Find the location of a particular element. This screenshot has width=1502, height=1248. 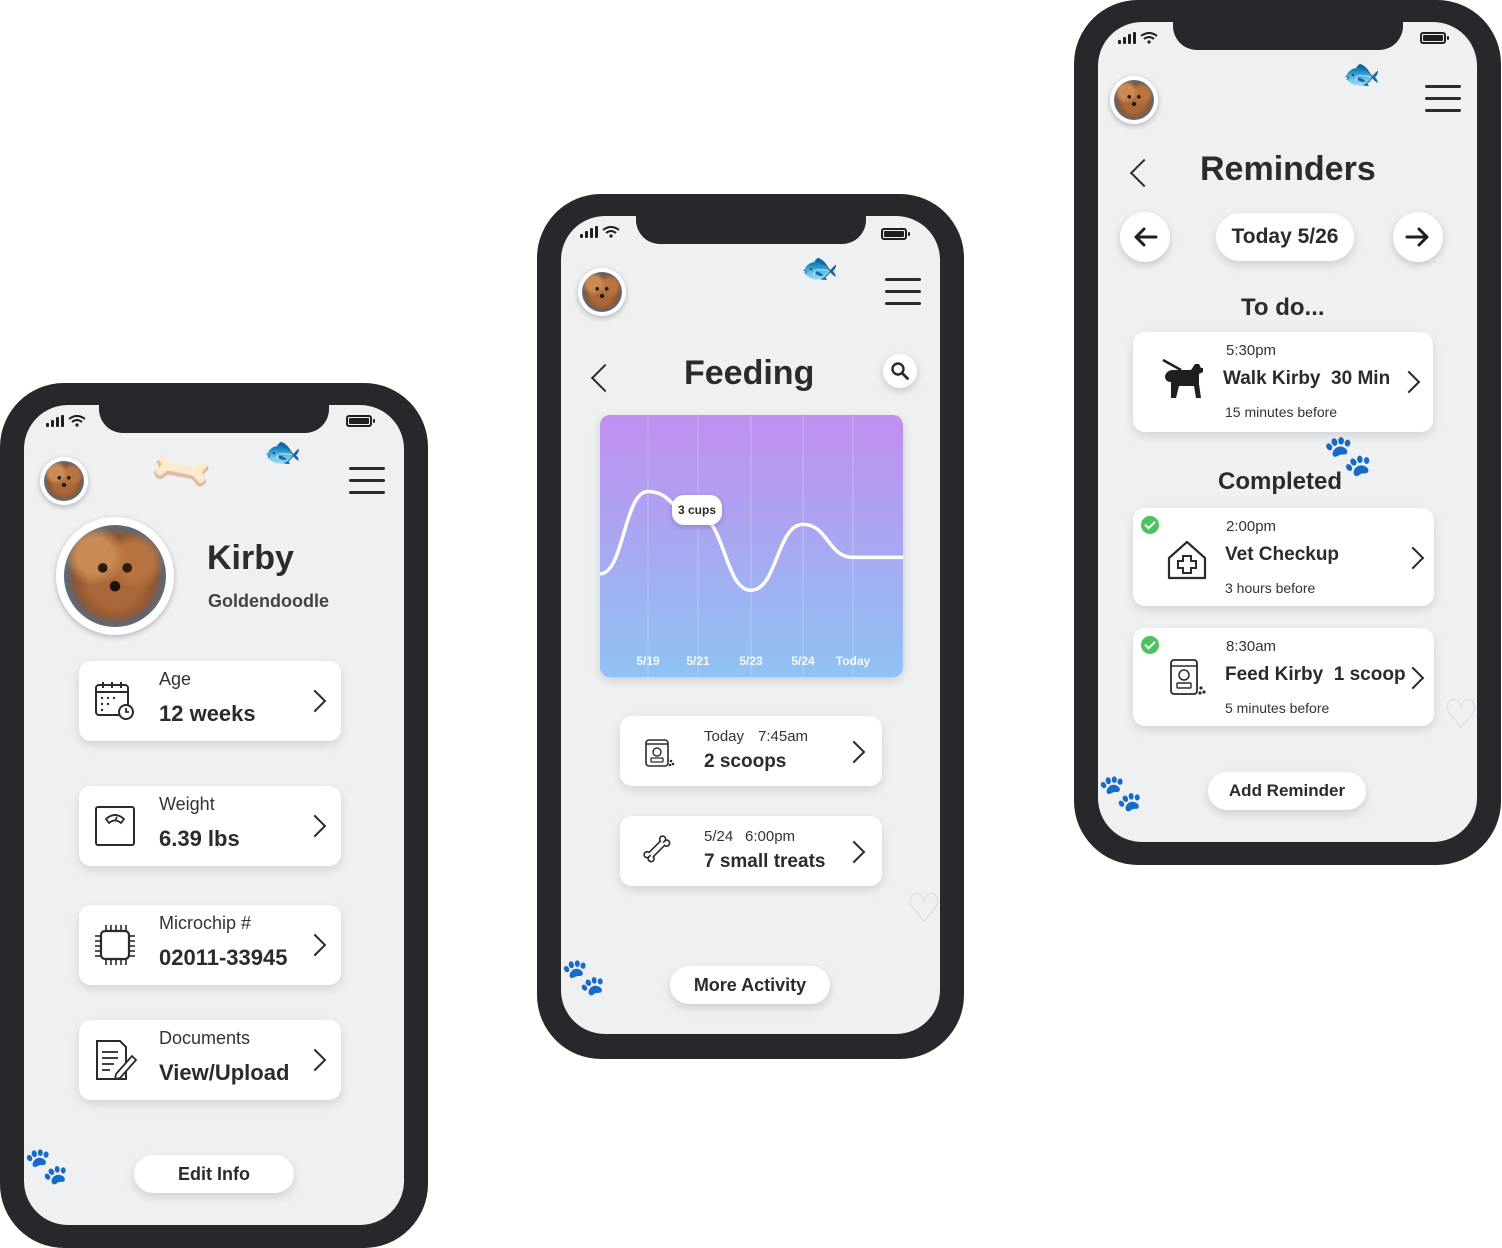

date-selector: Today 5/26 is located at coordinates (1285, 237).